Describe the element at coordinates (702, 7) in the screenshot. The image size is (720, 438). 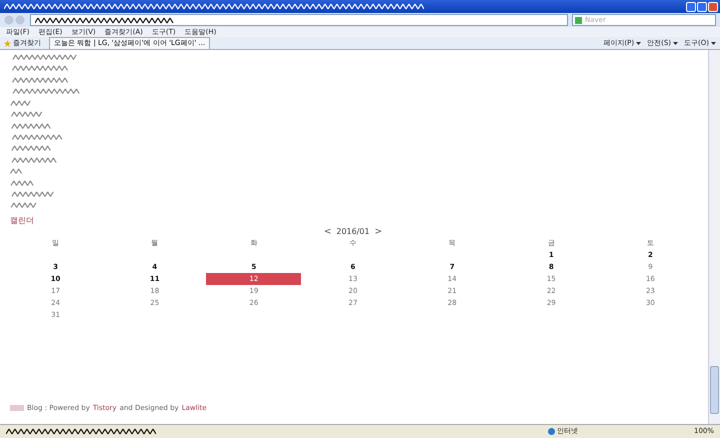
I see `maximize-button` at that location.